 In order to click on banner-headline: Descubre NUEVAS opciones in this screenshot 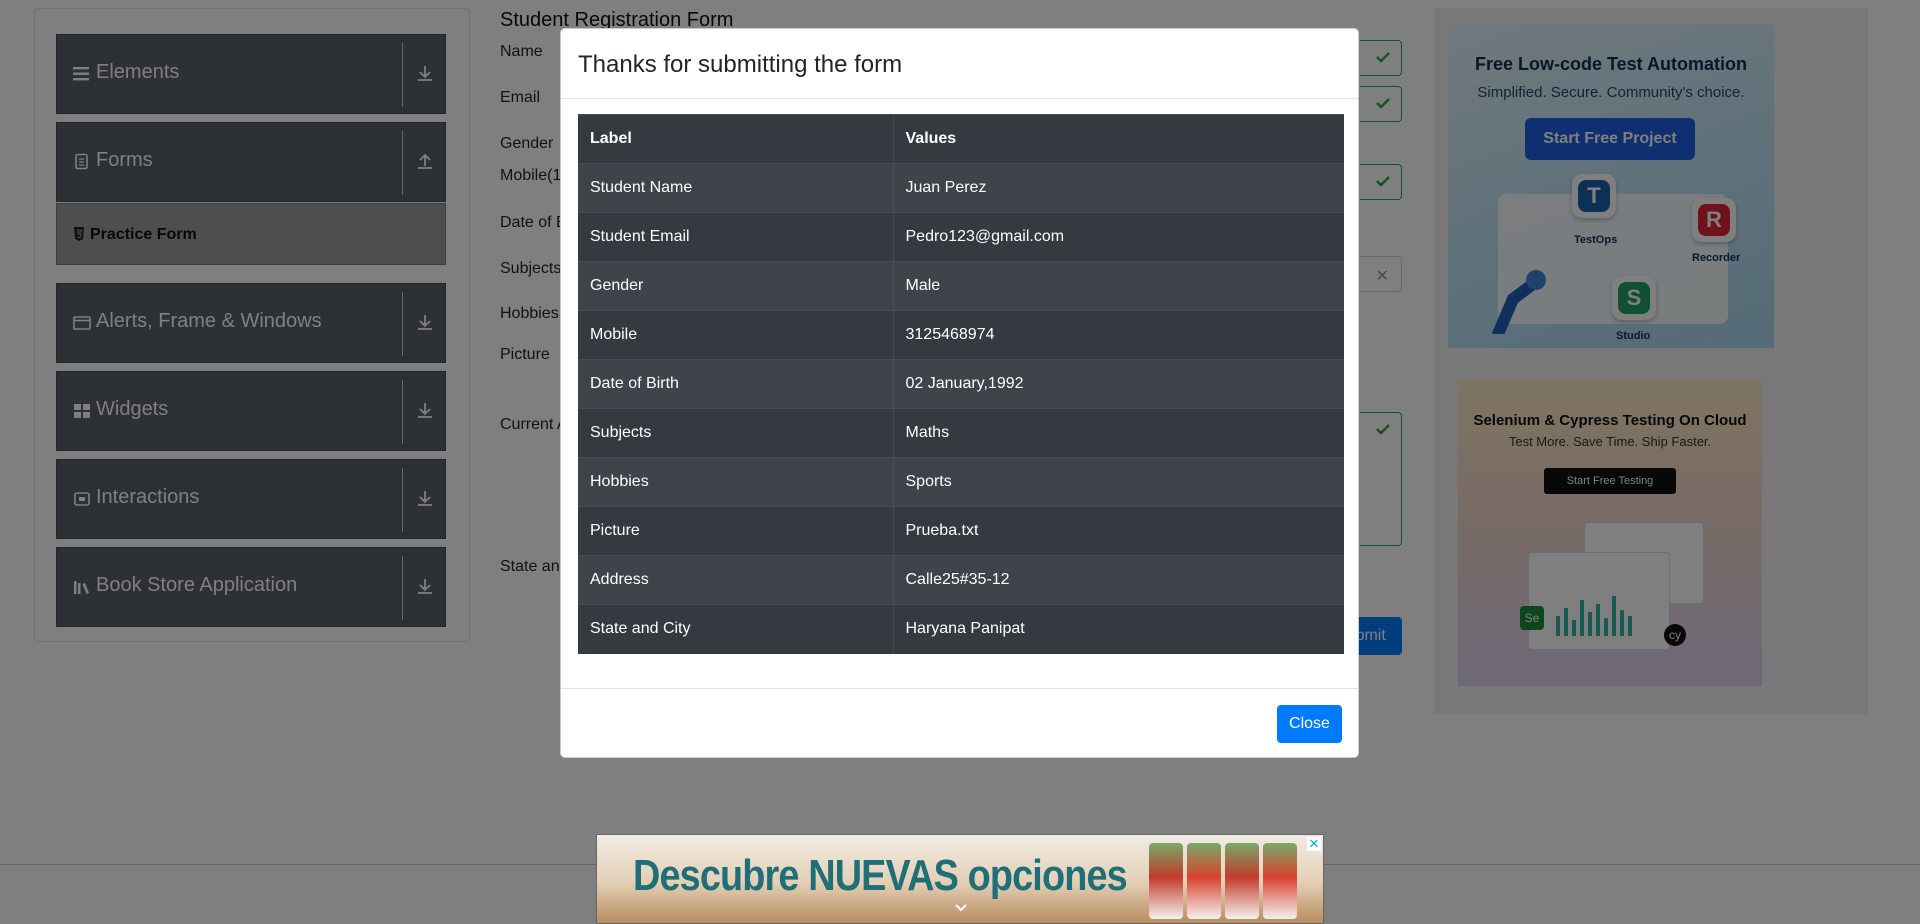, I will do `click(880, 875)`.